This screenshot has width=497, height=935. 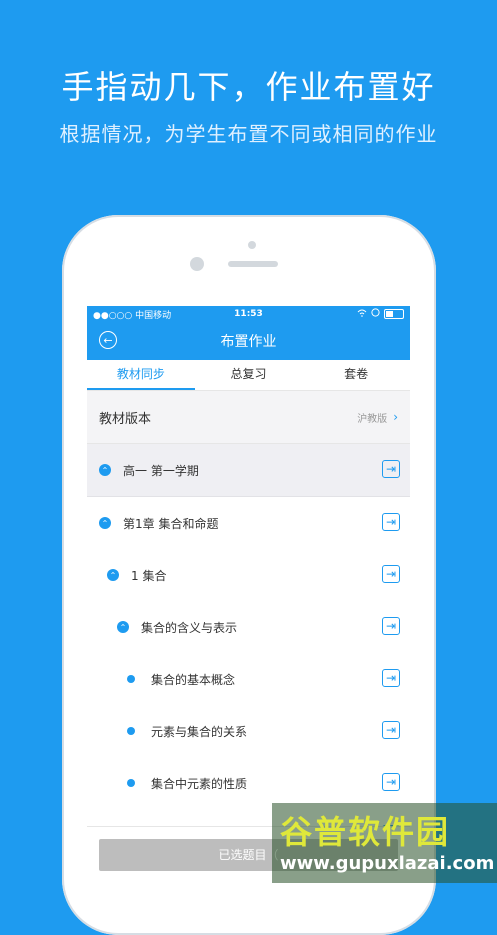 I want to click on watermark: 谷普软件园 www.gupuxlazai.com, so click(x=384, y=843).